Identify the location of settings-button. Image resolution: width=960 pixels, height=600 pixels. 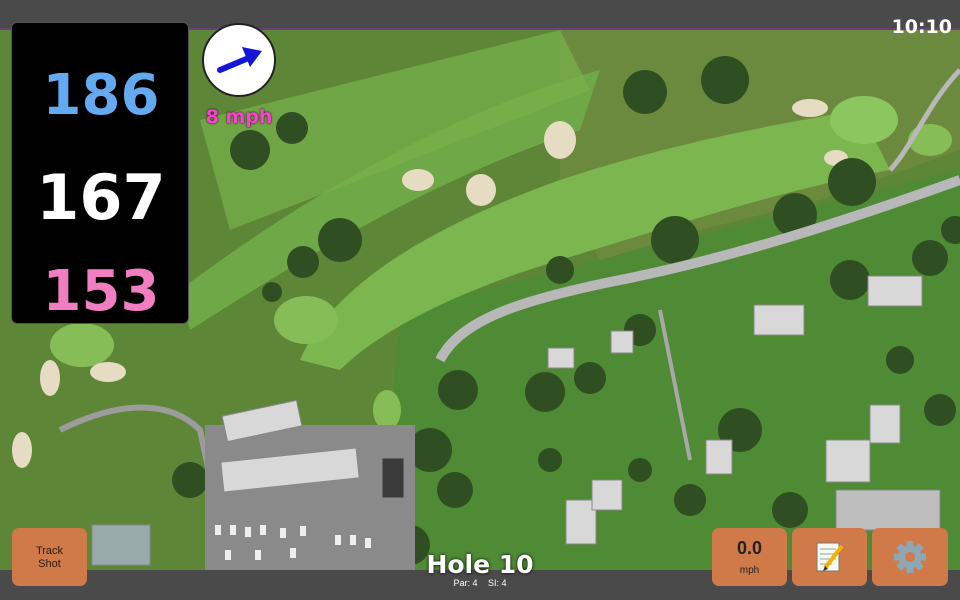
(910, 557).